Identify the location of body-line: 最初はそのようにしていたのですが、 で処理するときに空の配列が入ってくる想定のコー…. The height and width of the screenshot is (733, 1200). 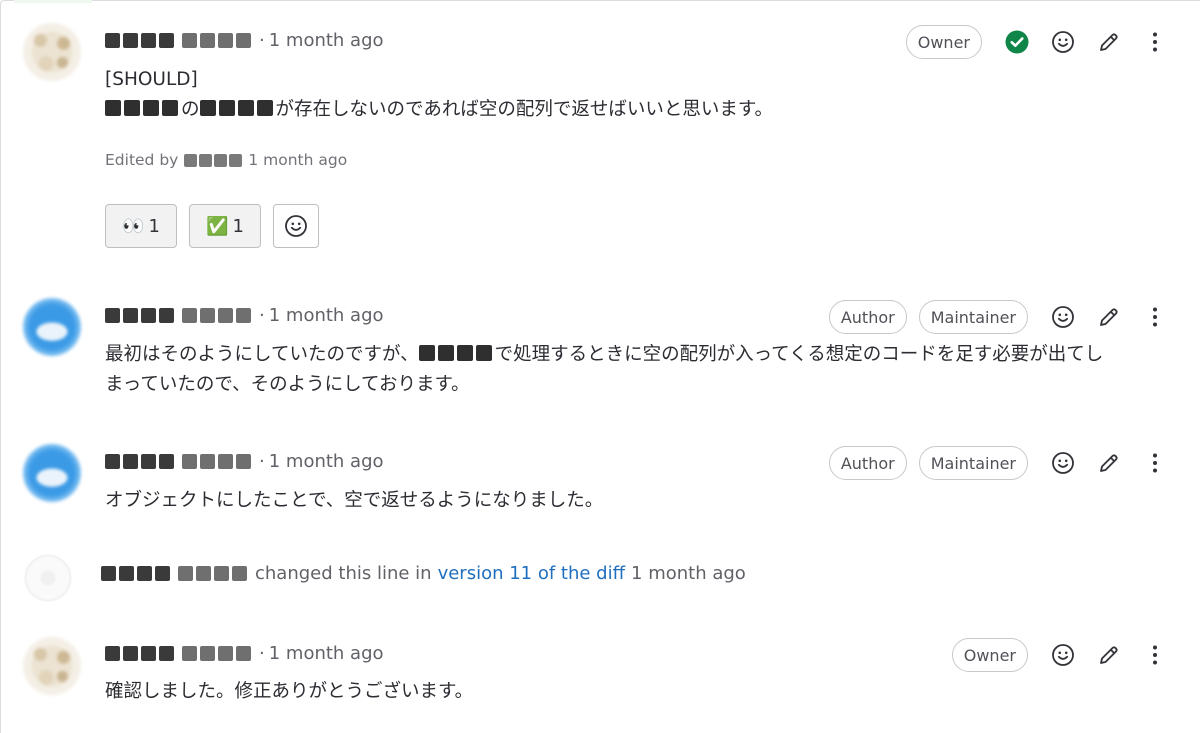
(604, 354).